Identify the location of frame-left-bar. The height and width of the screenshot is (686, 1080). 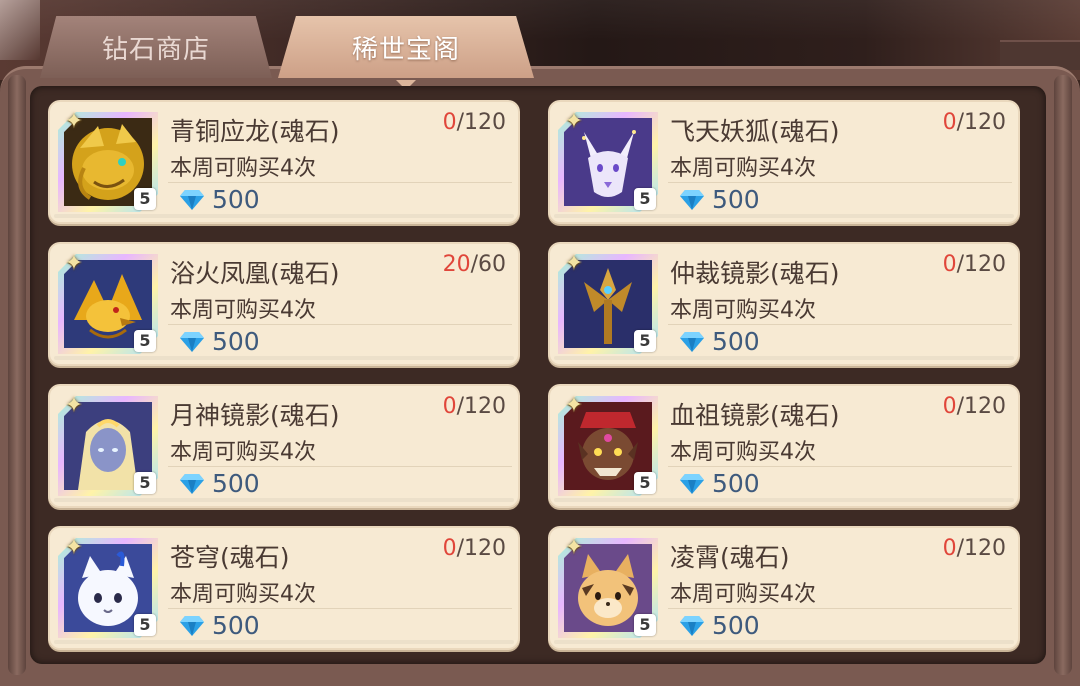
(17, 375).